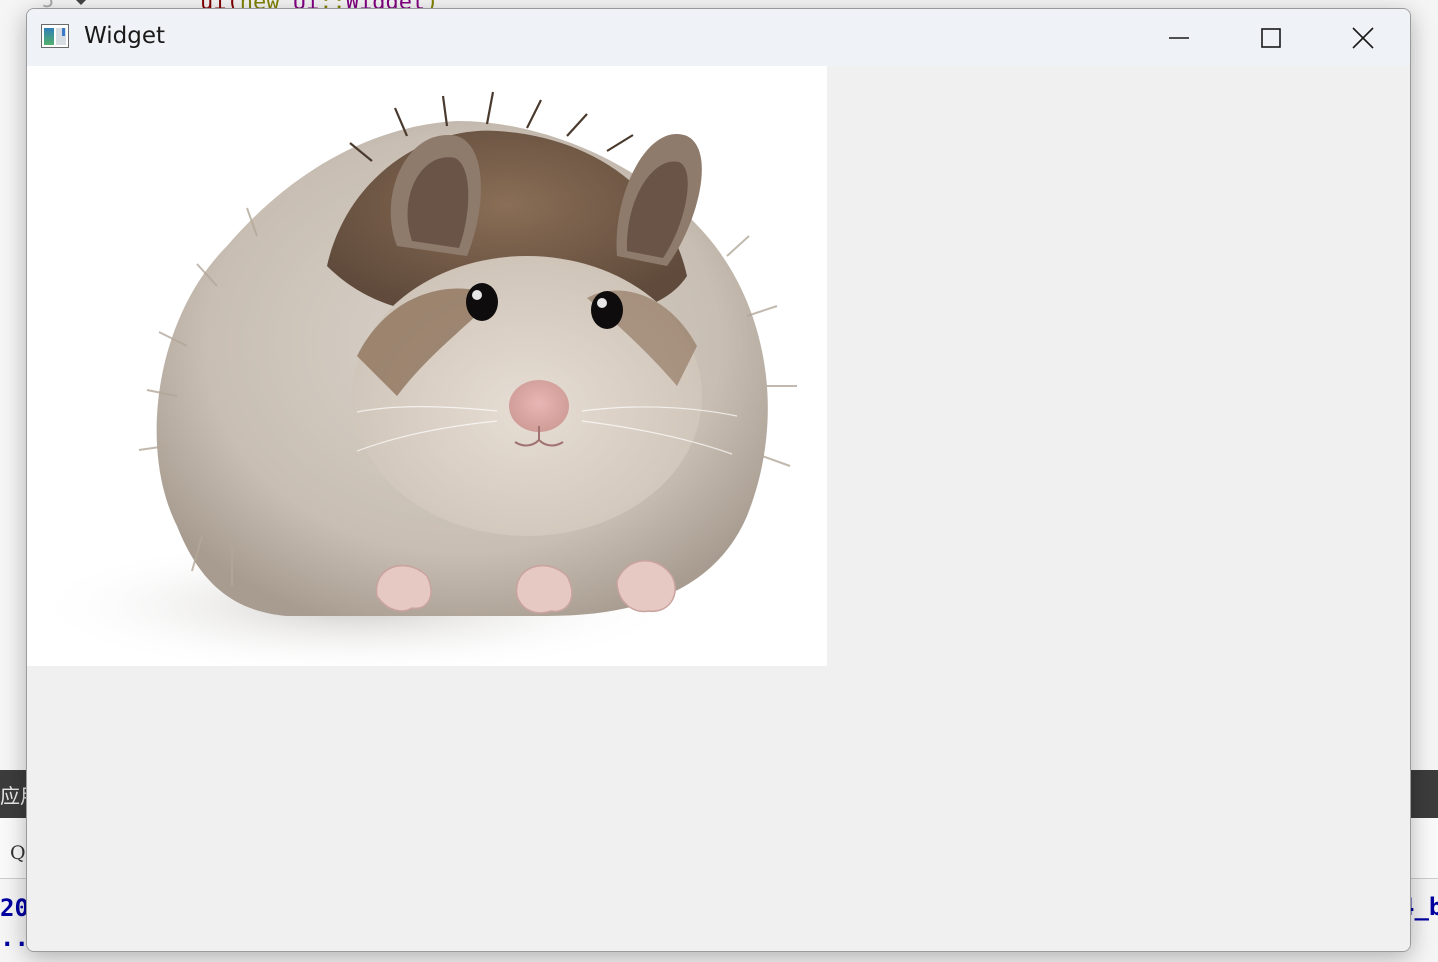 The image size is (1438, 962). I want to click on close-icon, so click(1363, 37).